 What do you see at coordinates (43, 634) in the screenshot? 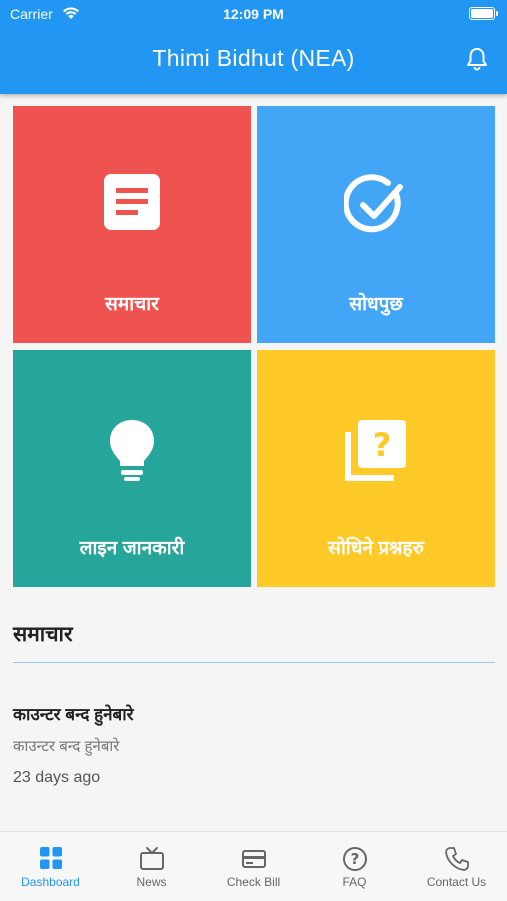
I see `news-section-heading: समाचार` at bounding box center [43, 634].